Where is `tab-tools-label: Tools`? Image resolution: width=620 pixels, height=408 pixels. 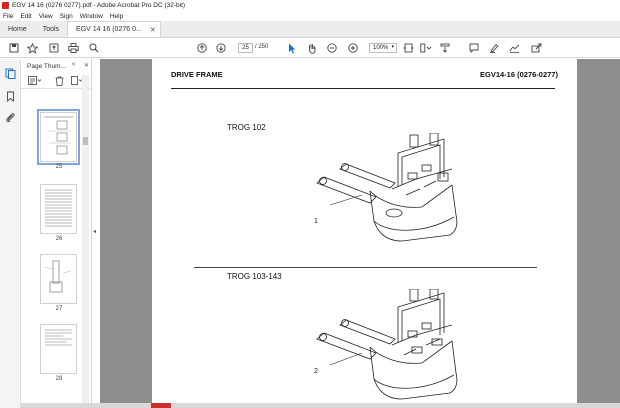 tab-tools-label: Tools is located at coordinates (51, 29).